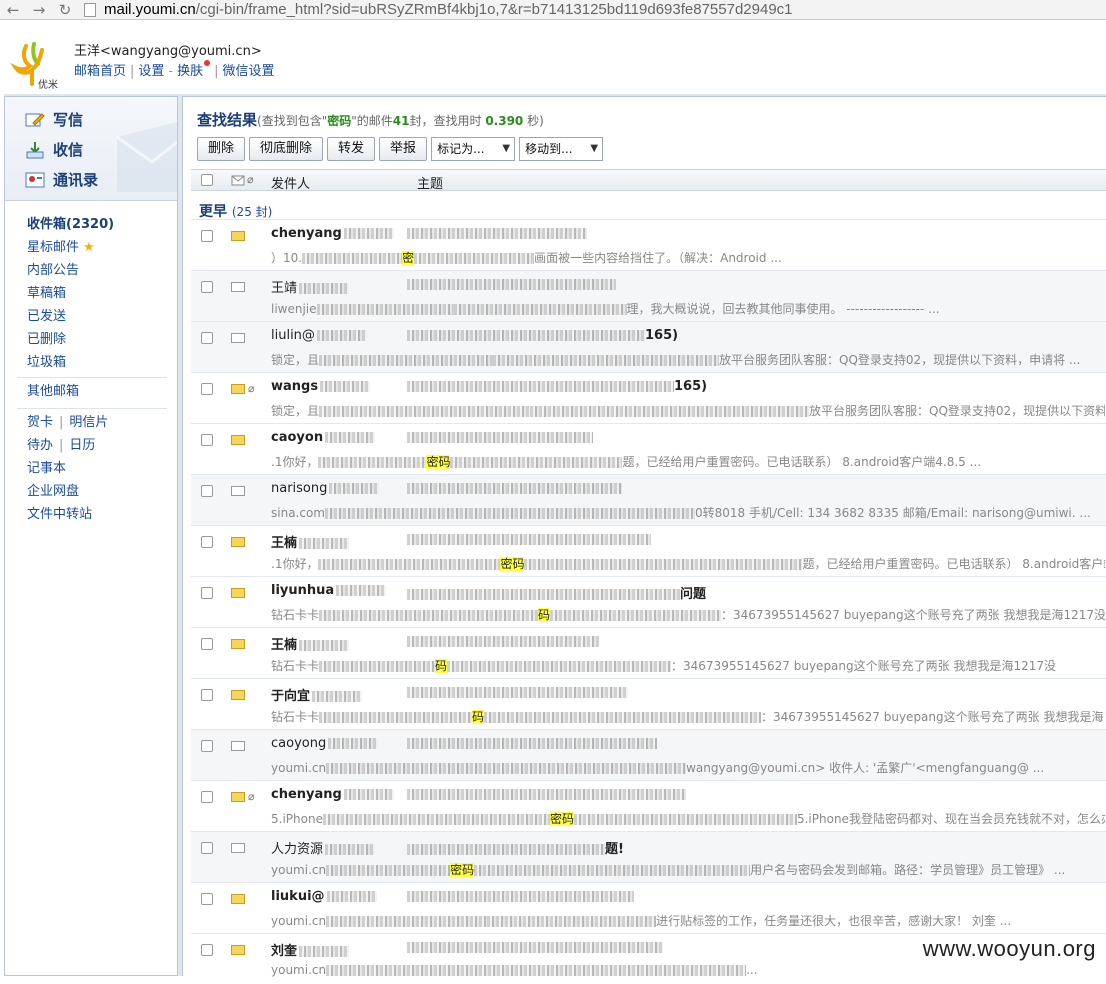 Image resolution: width=1106 pixels, height=984 pixels. I want to click on group-count-link: (25 封), so click(252, 212).